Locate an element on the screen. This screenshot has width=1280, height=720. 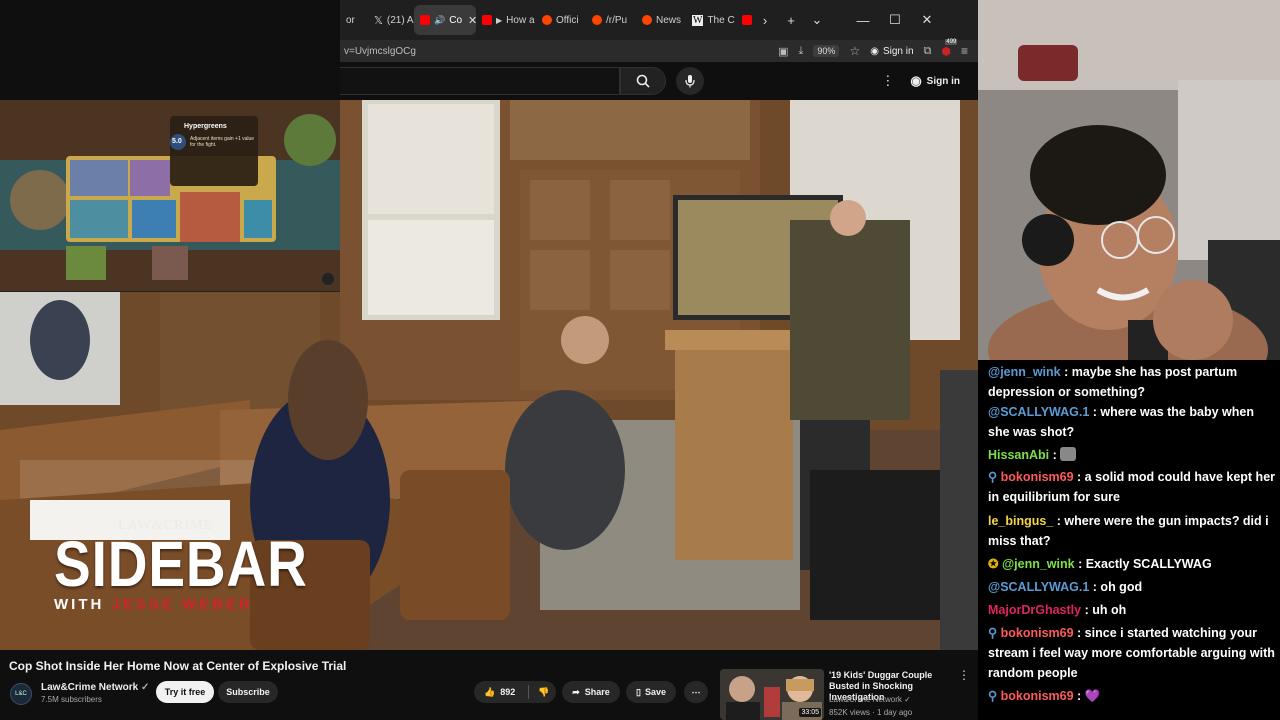
zoom-level: 90% is located at coordinates (826, 51).